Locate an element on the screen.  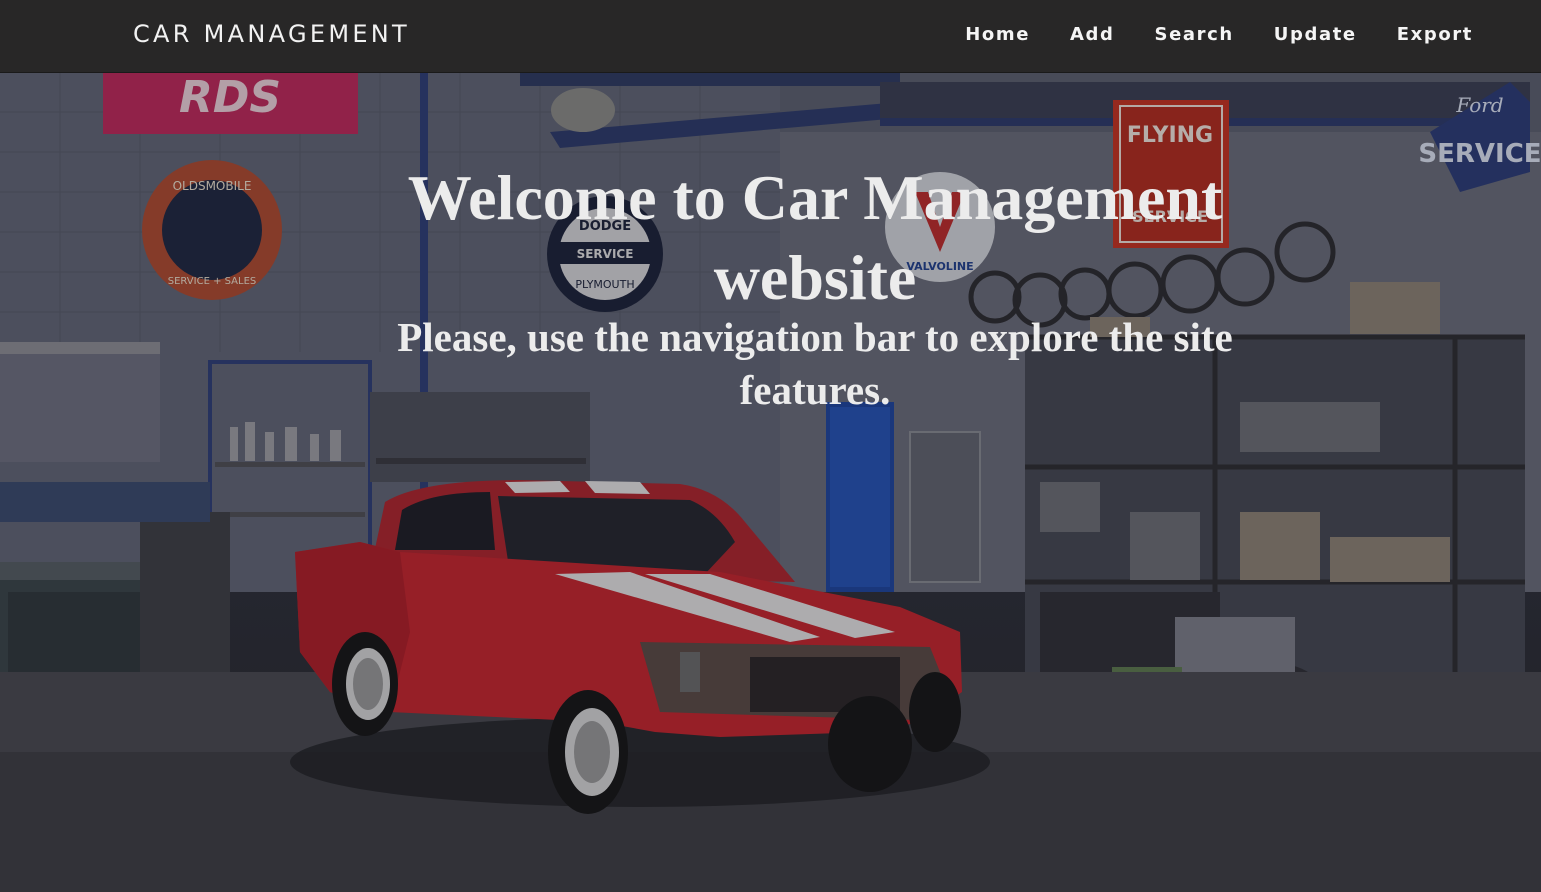
nav-links: Home Add Search Update Export is located at coordinates (1219, 34).